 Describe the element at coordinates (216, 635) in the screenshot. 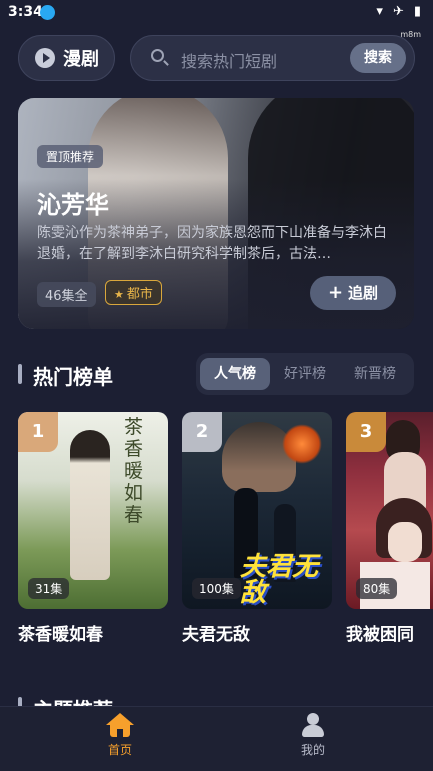

I see `card-title: 夫君无敌` at that location.